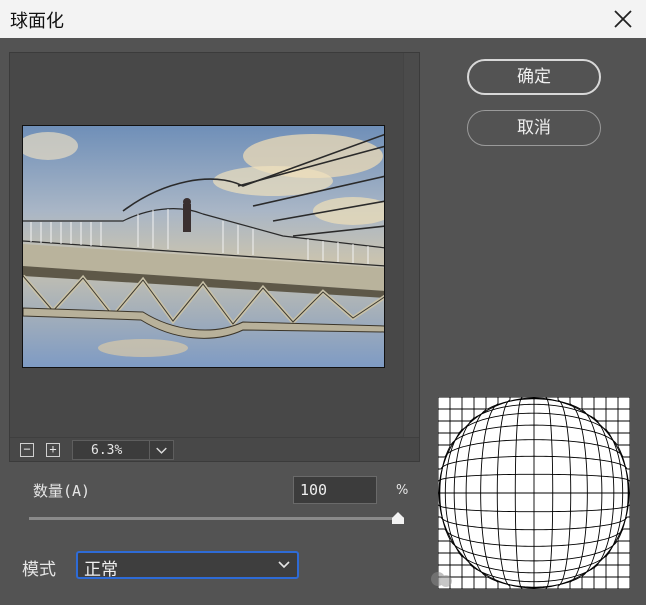  What do you see at coordinates (214, 449) in the screenshot?
I see `zoom-bar: − + 6.3%` at bounding box center [214, 449].